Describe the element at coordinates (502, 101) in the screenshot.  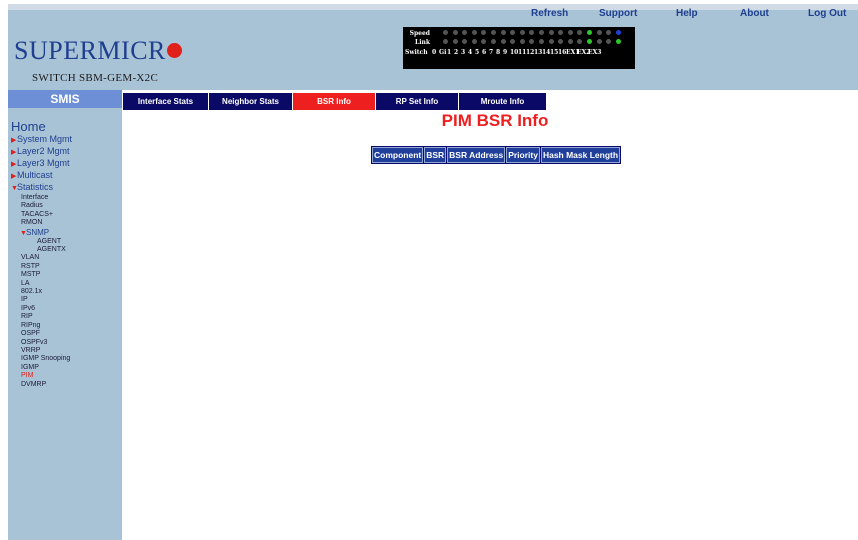
I see `tab-mroute-info: Mroute Info` at that location.